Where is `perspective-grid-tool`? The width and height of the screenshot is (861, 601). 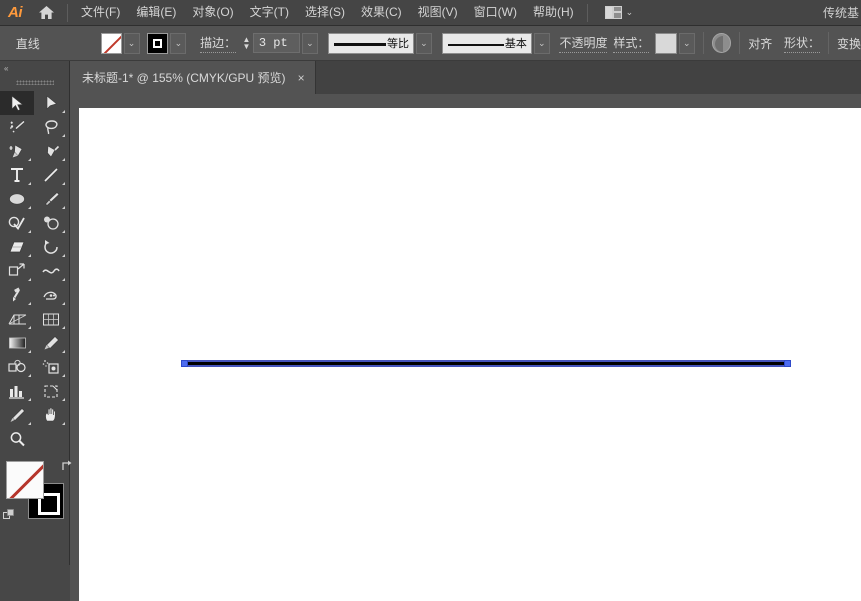
perspective-grid-tool is located at coordinates (17, 319).